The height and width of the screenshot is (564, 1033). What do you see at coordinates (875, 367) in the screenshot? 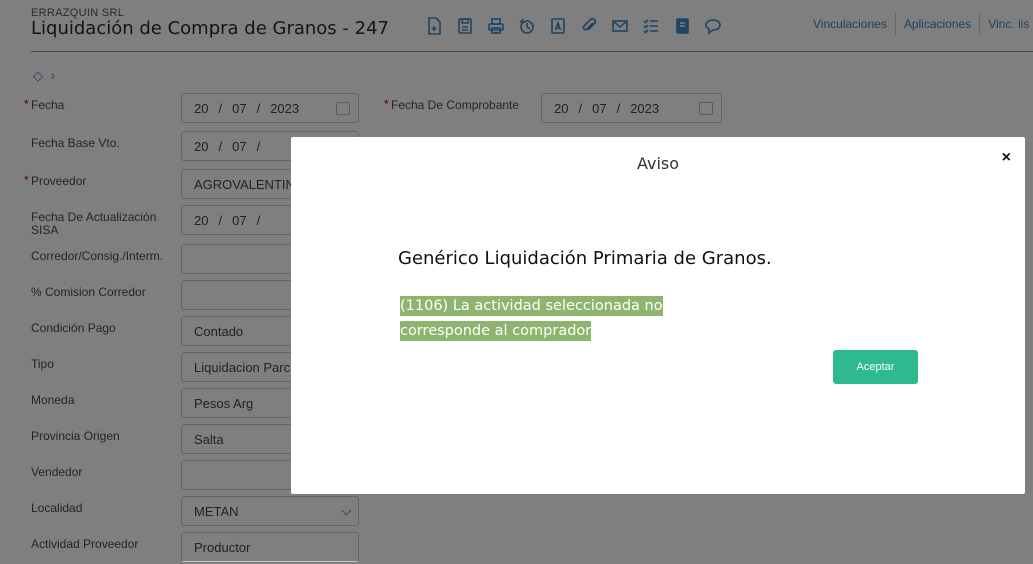
I see `aceptar-button: Aceptar` at bounding box center [875, 367].